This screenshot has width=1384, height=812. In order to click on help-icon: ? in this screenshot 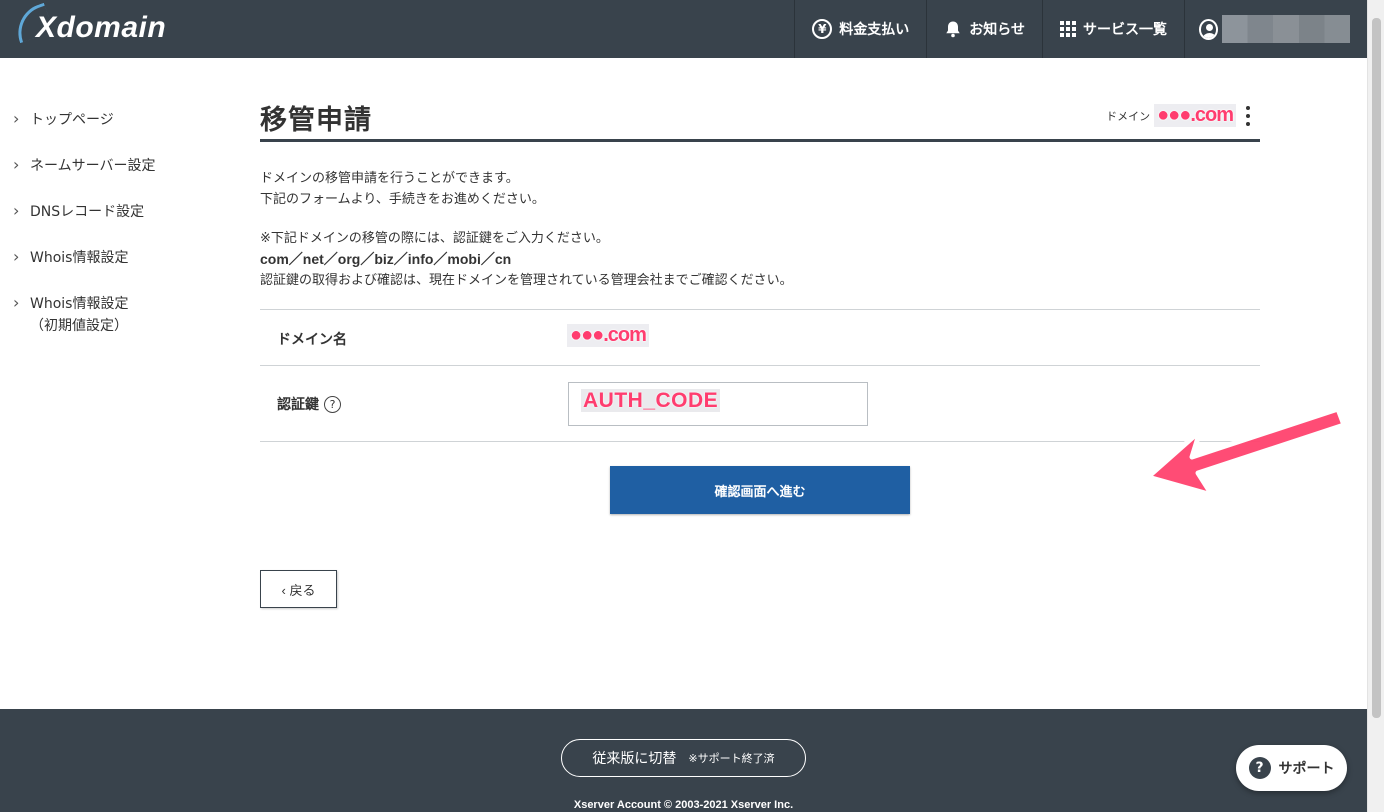, I will do `click(332, 404)`.